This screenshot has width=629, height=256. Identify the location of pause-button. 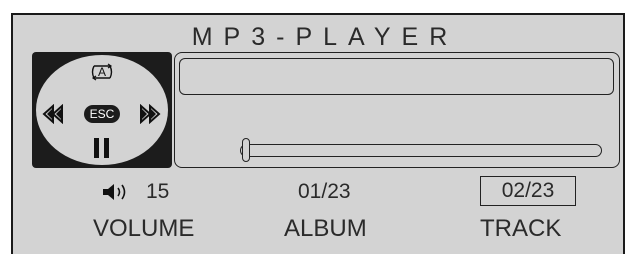
(102, 150).